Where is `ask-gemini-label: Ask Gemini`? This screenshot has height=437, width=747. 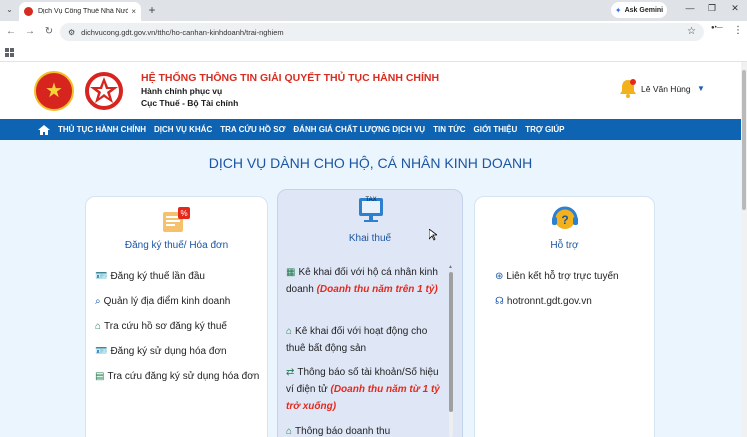
ask-gemini-label: Ask Gemini is located at coordinates (644, 10).